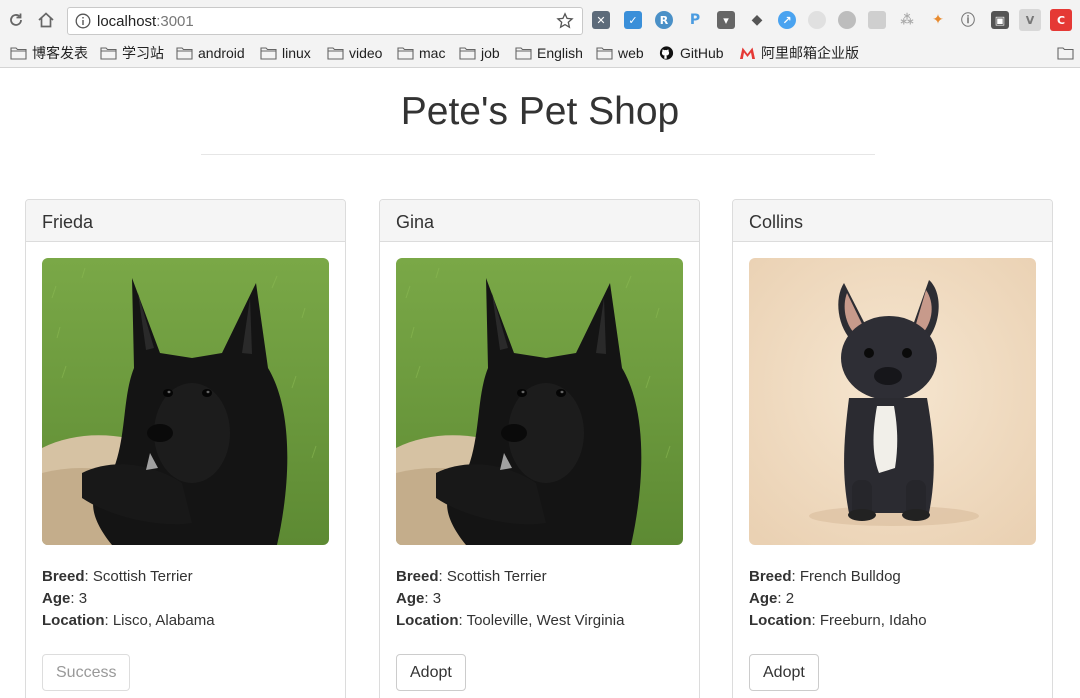  What do you see at coordinates (490, 53) in the screenshot?
I see `bookmark-label: job` at bounding box center [490, 53].